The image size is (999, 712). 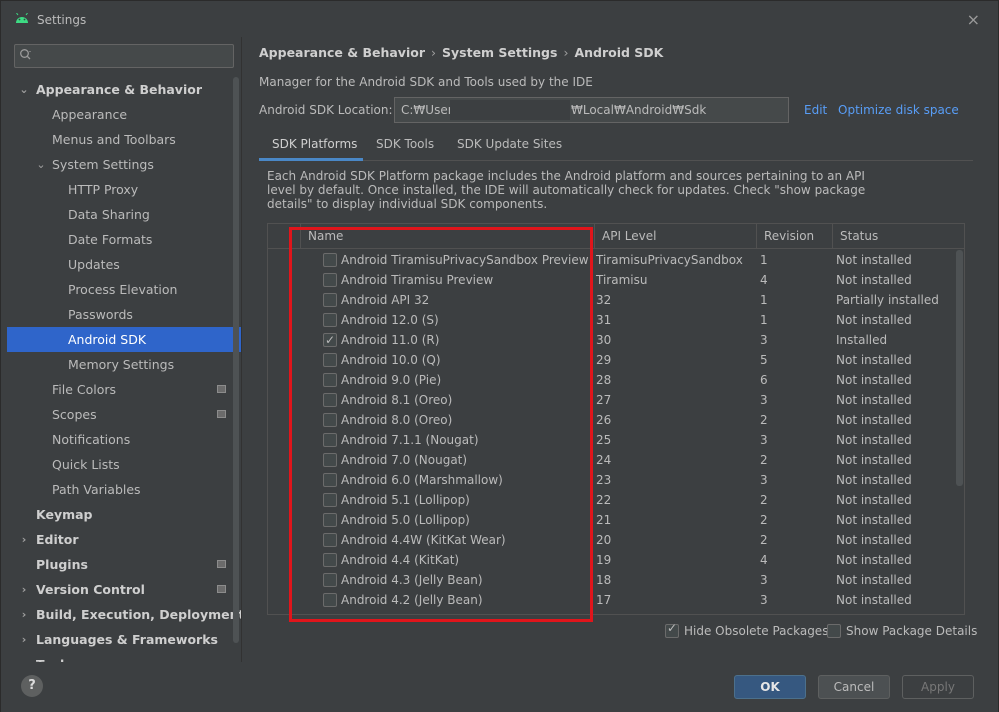 I want to click on sidebar-item-passwords: Passwords, so click(x=117, y=314).